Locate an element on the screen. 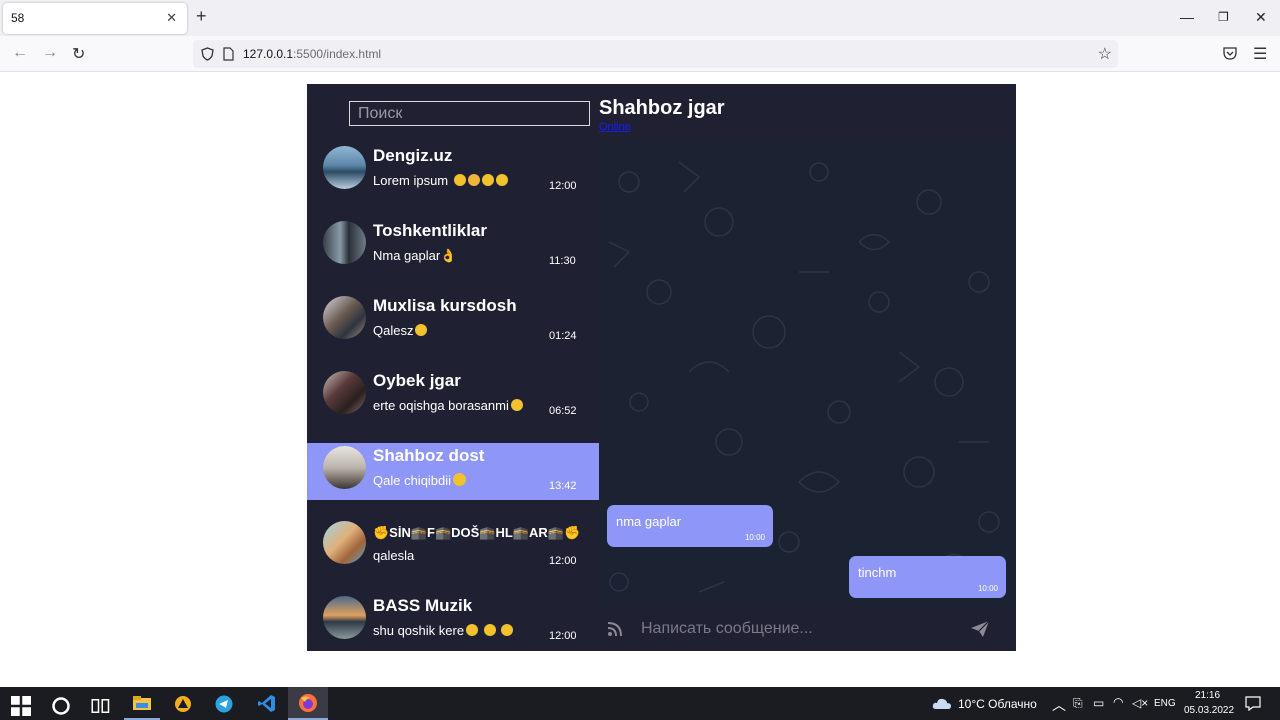 This screenshot has width=1280, height=720. send-icon is located at coordinates (980, 629).